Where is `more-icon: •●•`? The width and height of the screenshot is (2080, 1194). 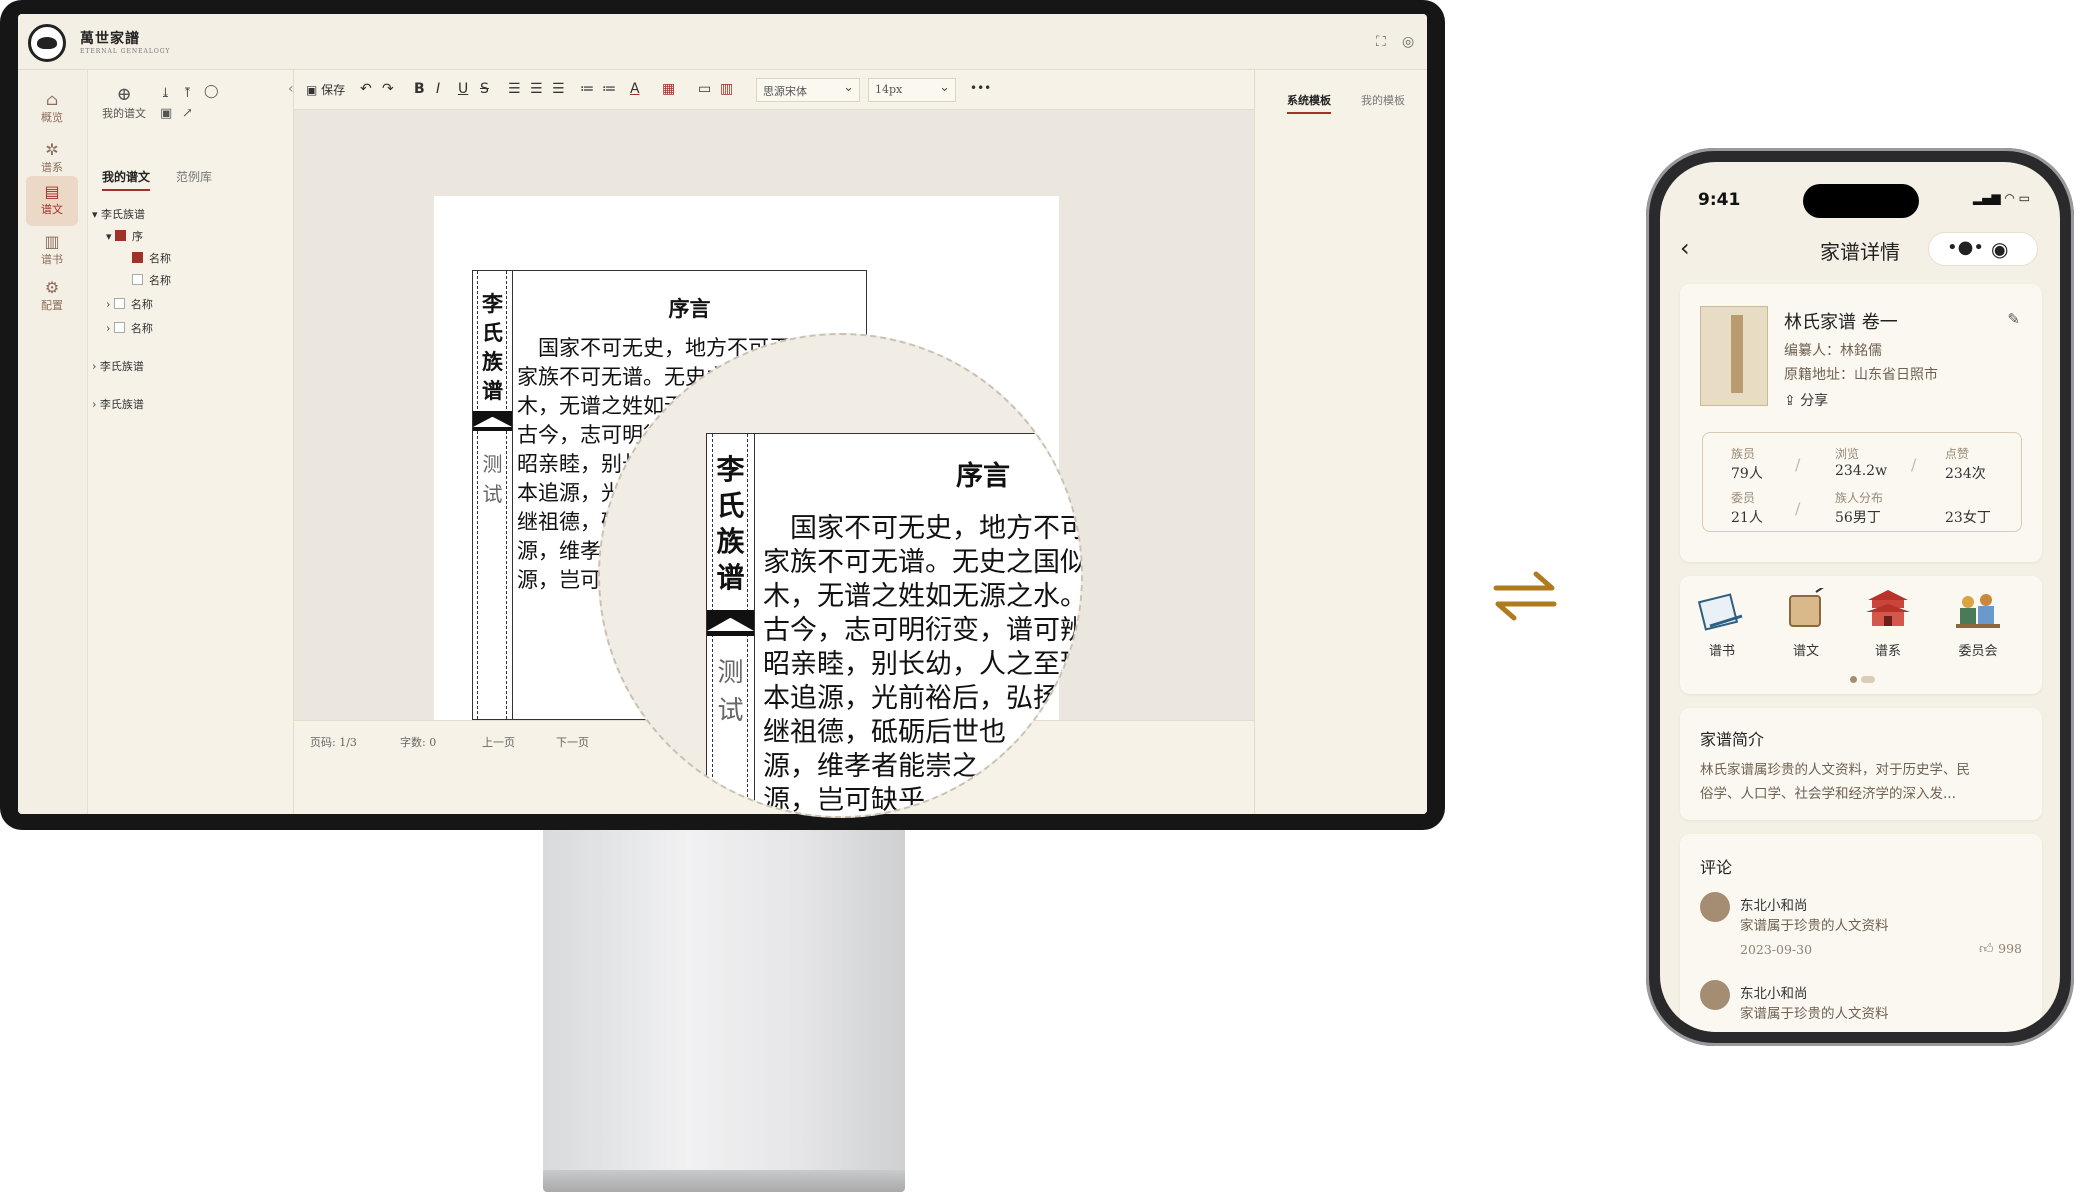 more-icon: •●• is located at coordinates (1965, 247).